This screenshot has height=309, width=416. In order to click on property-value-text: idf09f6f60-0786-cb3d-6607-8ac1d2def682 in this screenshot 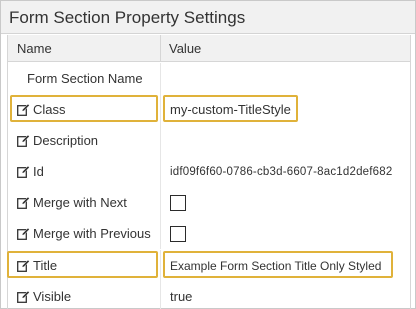, I will do `click(281, 171)`.